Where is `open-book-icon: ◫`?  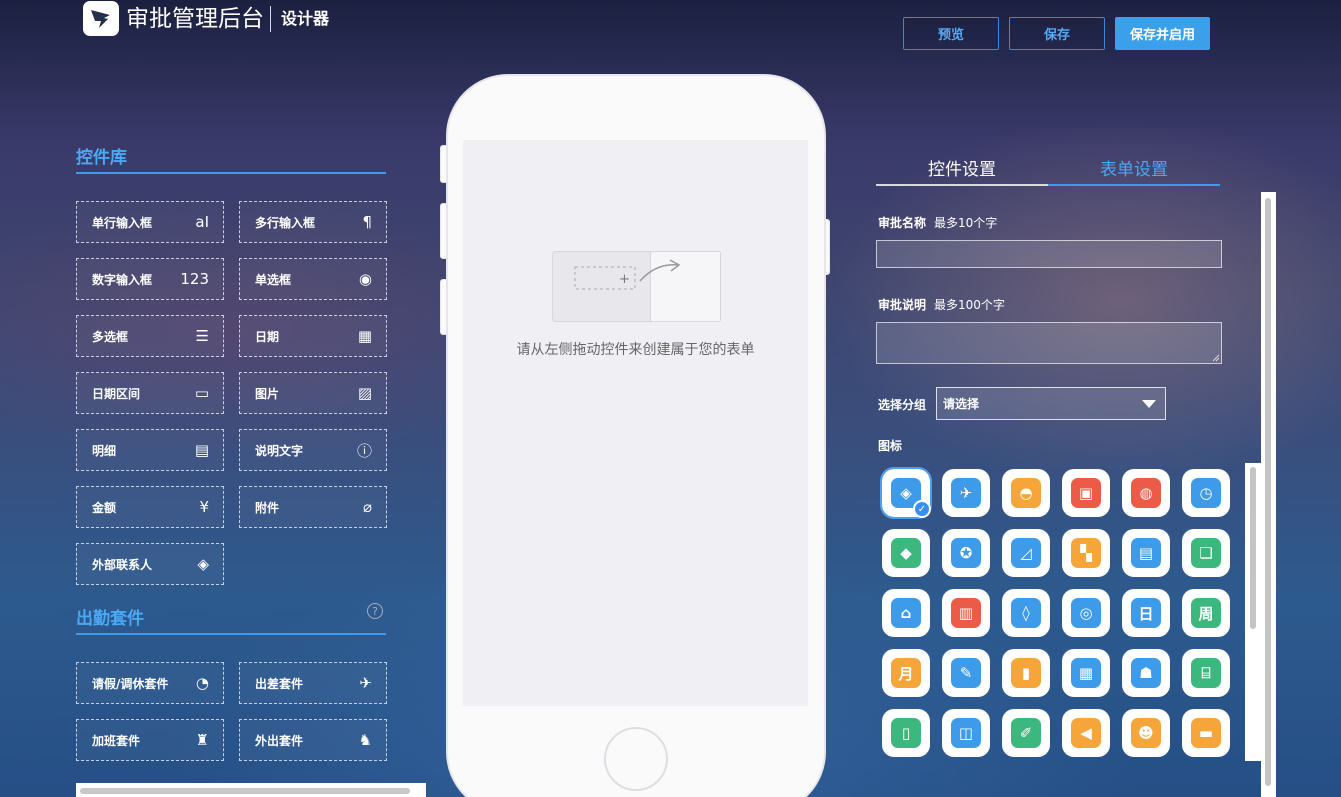
open-book-icon: ◫ is located at coordinates (966, 733).